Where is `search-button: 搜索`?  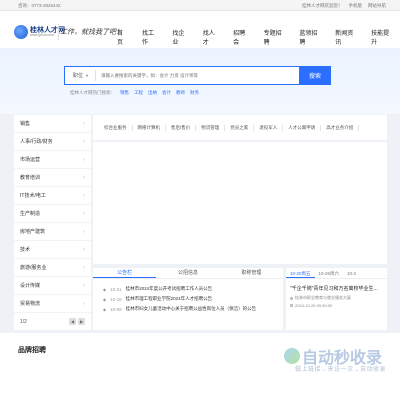
search-button: 搜索 is located at coordinates (315, 75).